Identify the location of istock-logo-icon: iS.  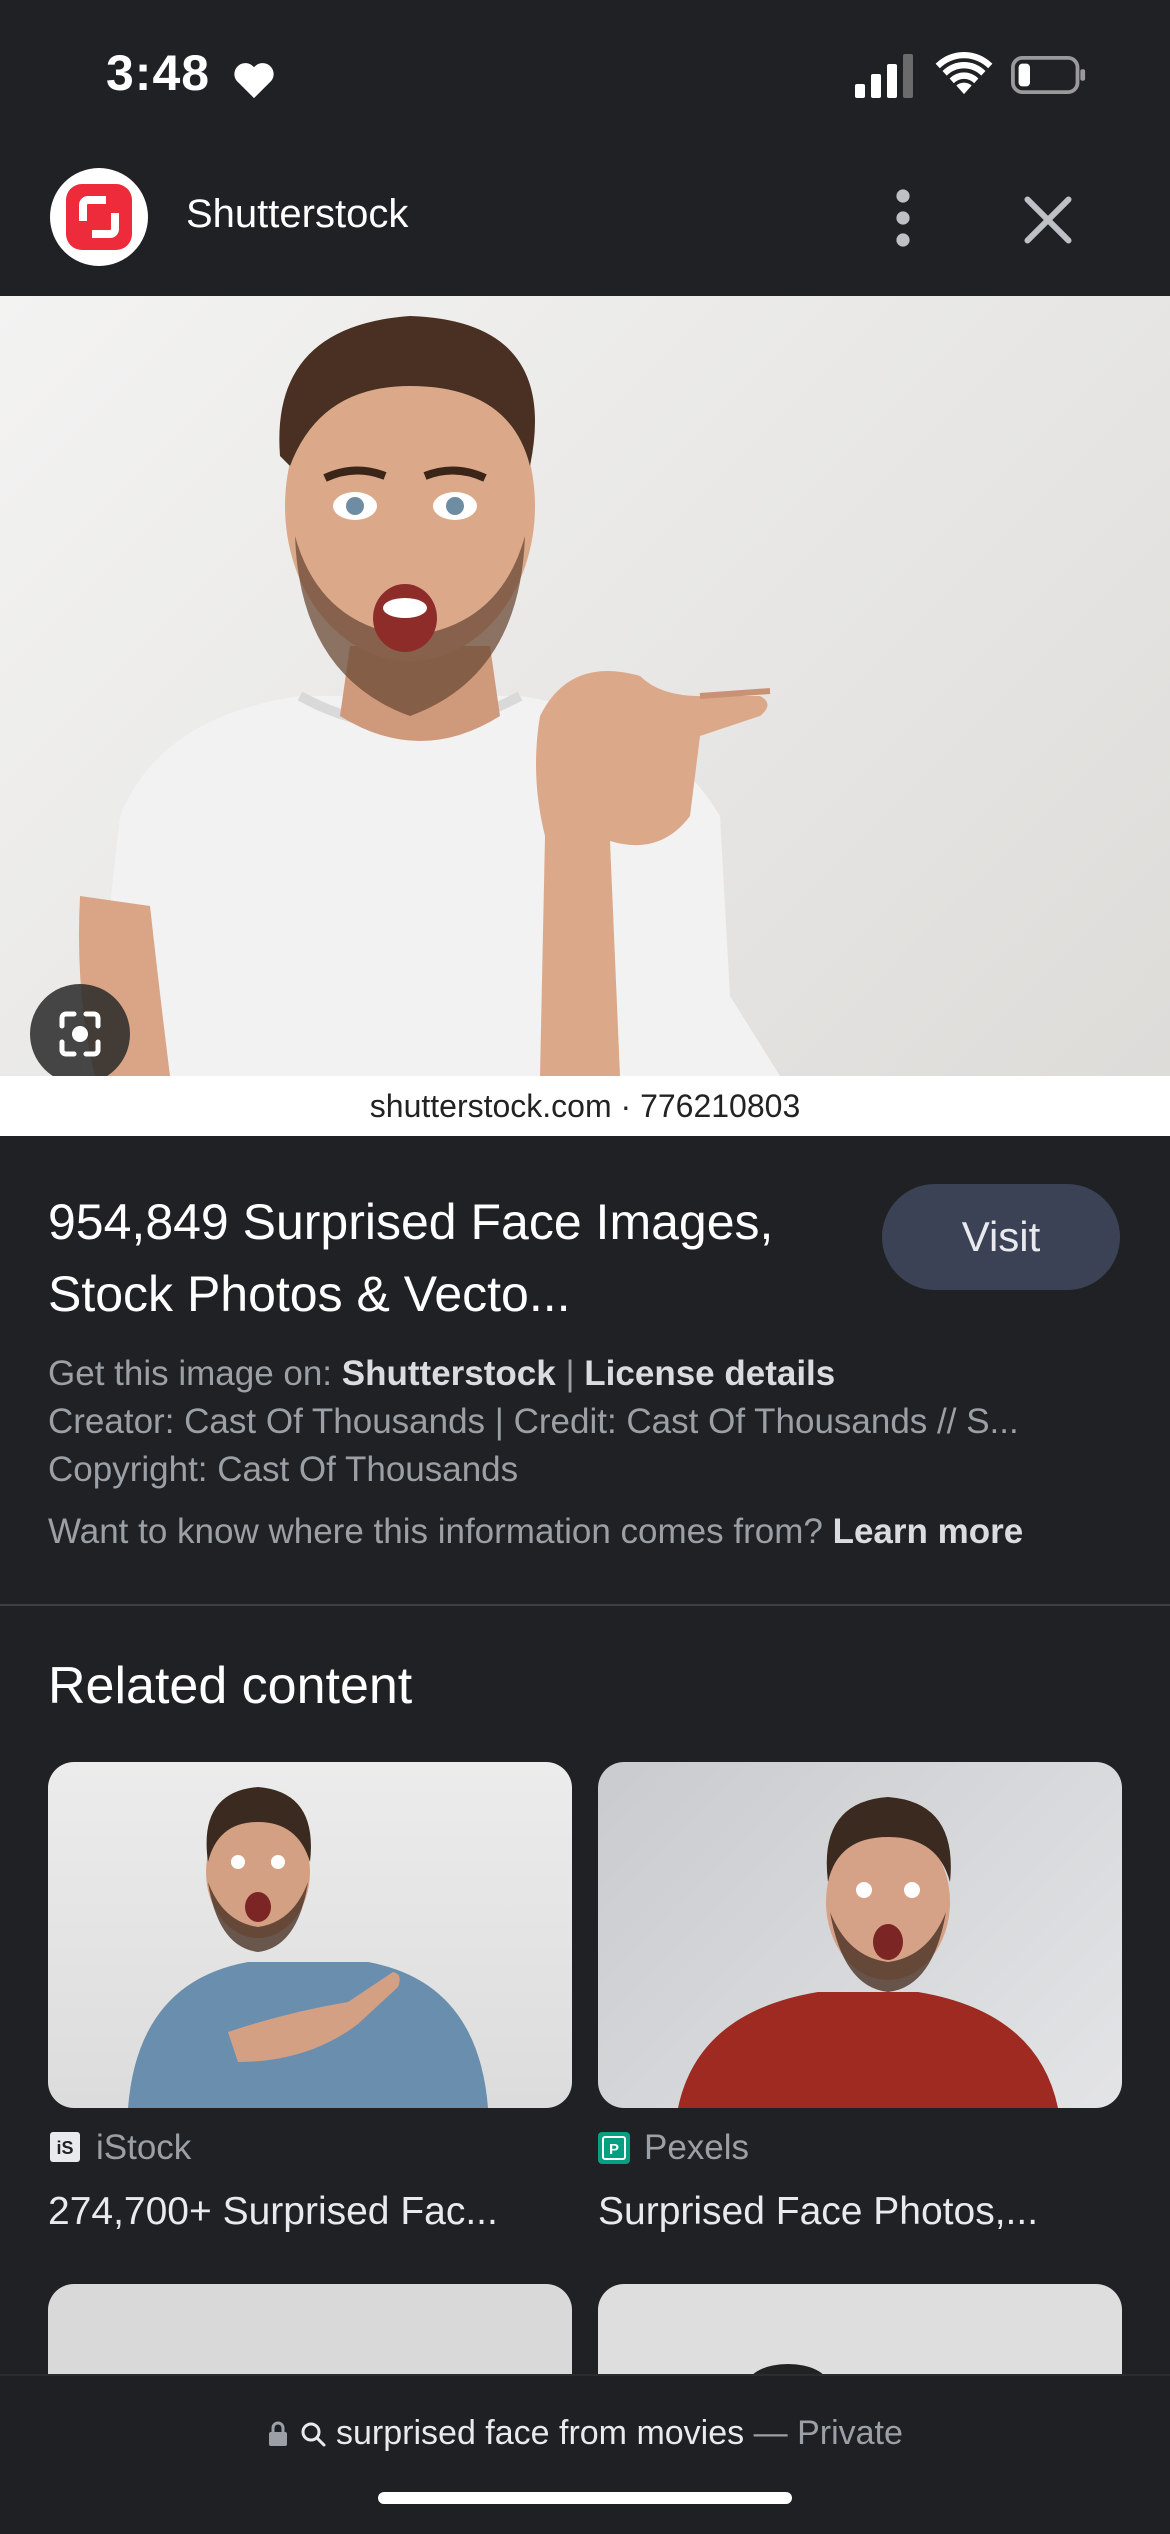
(65, 2147).